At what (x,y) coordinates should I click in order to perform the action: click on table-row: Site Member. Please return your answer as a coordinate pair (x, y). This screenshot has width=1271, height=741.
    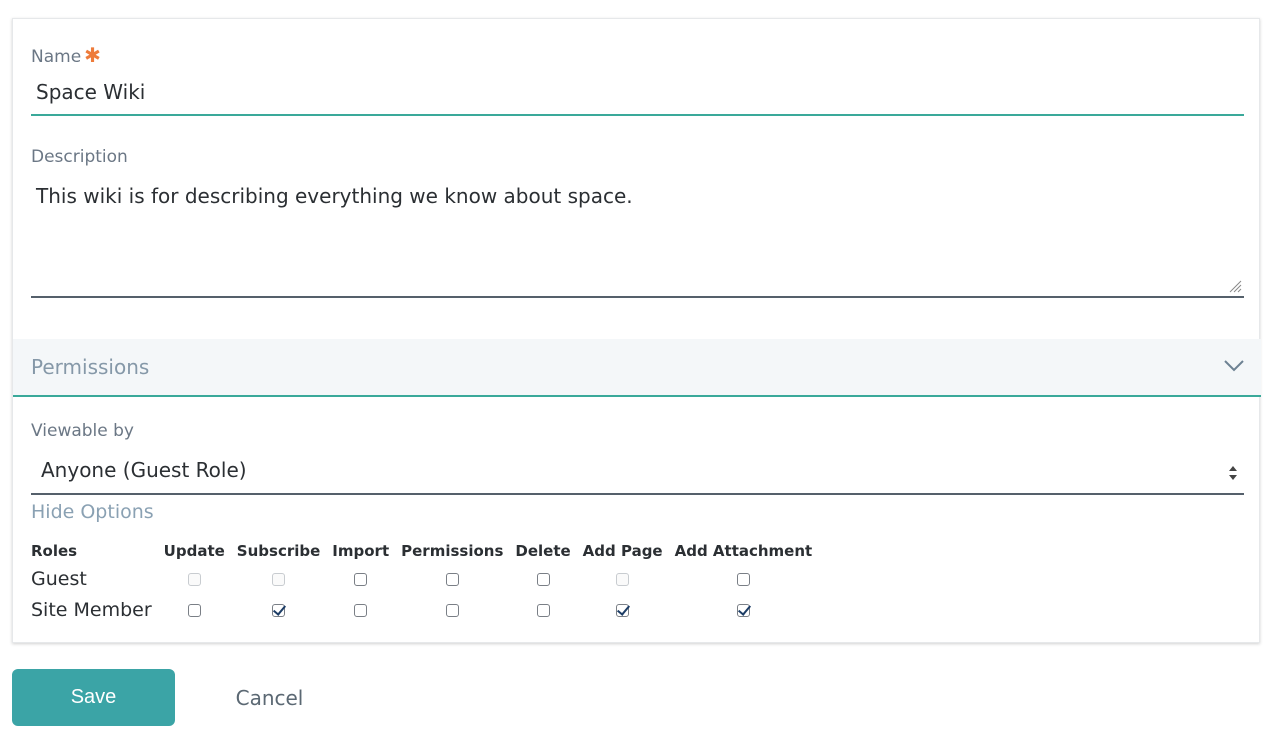
    Looking at the image, I should click on (424, 609).